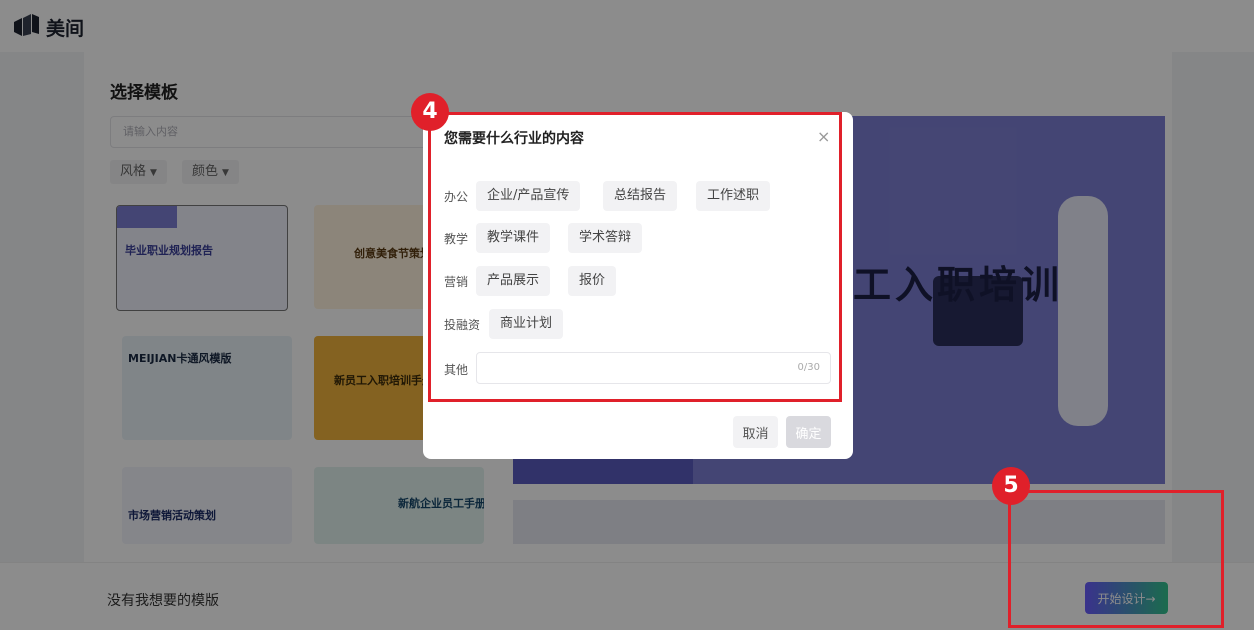 Image resolution: width=1254 pixels, height=631 pixels. What do you see at coordinates (1011, 486) in the screenshot?
I see `annotation-badge-5: 5` at bounding box center [1011, 486].